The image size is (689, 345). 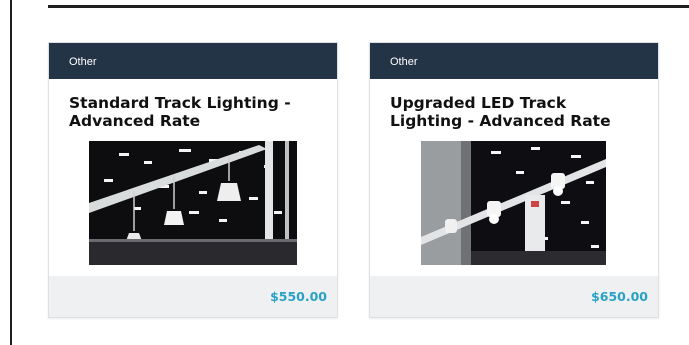 What do you see at coordinates (619, 296) in the screenshot?
I see `price-label: $650.00` at bounding box center [619, 296].